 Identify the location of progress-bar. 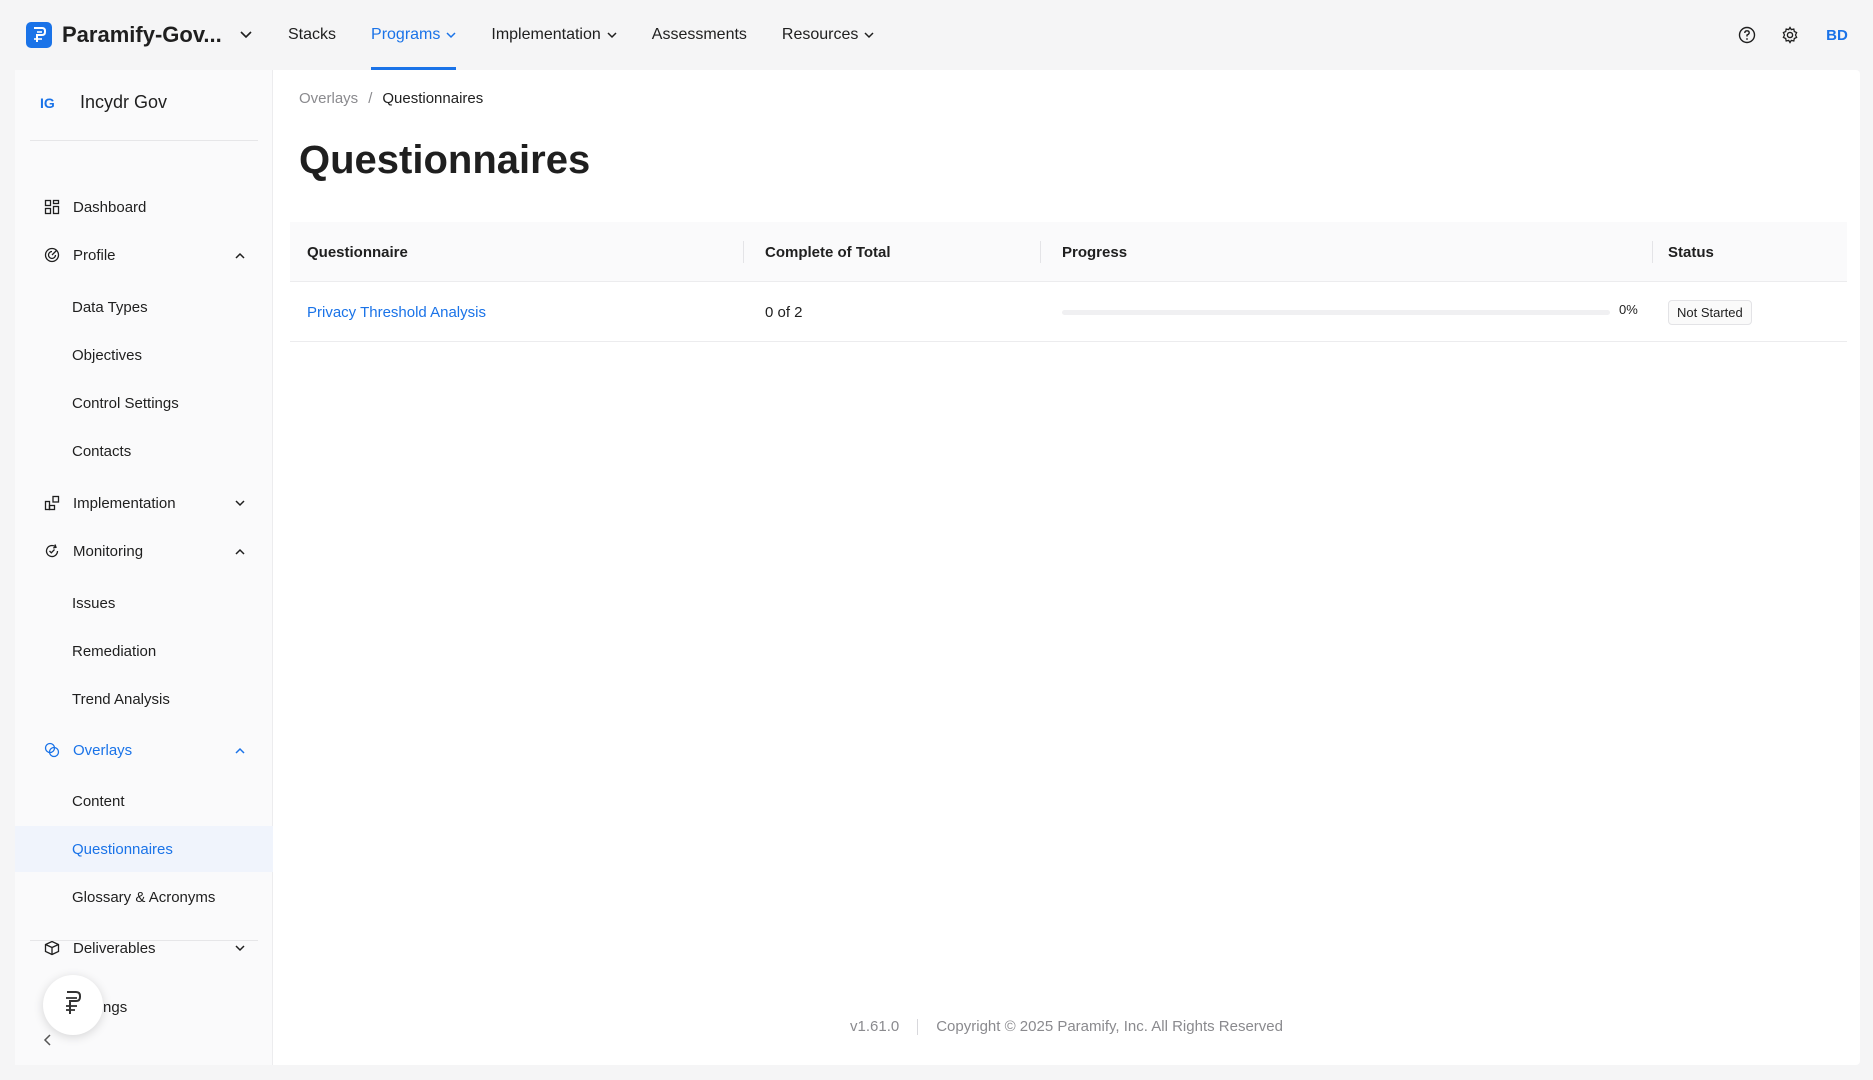
(1336, 312).